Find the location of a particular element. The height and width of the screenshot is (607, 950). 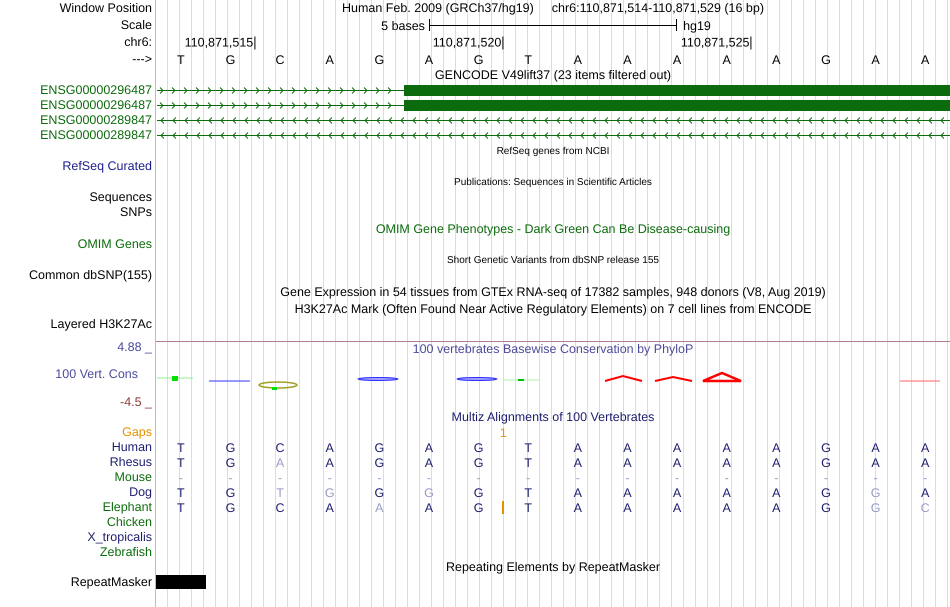

species-label: Zebrafish is located at coordinates (126, 552).